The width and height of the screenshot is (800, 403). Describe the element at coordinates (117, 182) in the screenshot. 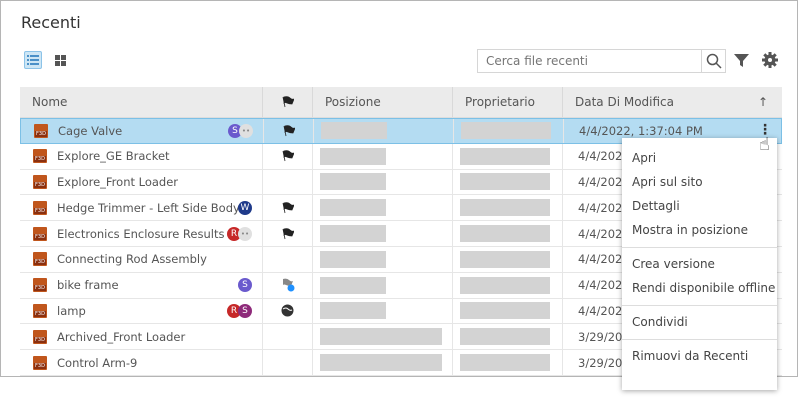

I see `file-name: Explore_Front Loader` at that location.